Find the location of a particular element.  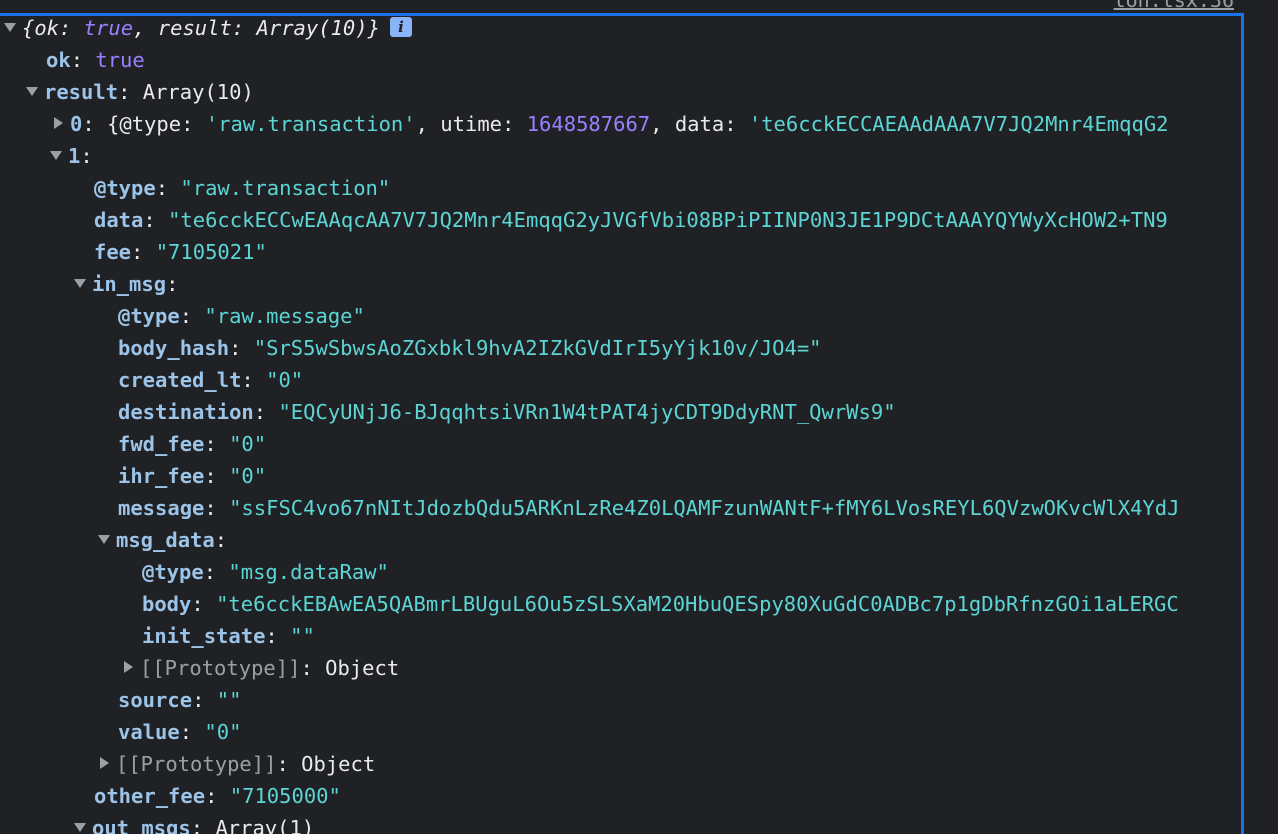

tree-row-out-msgs: out_msgs: Array(1) is located at coordinates (622, 823).